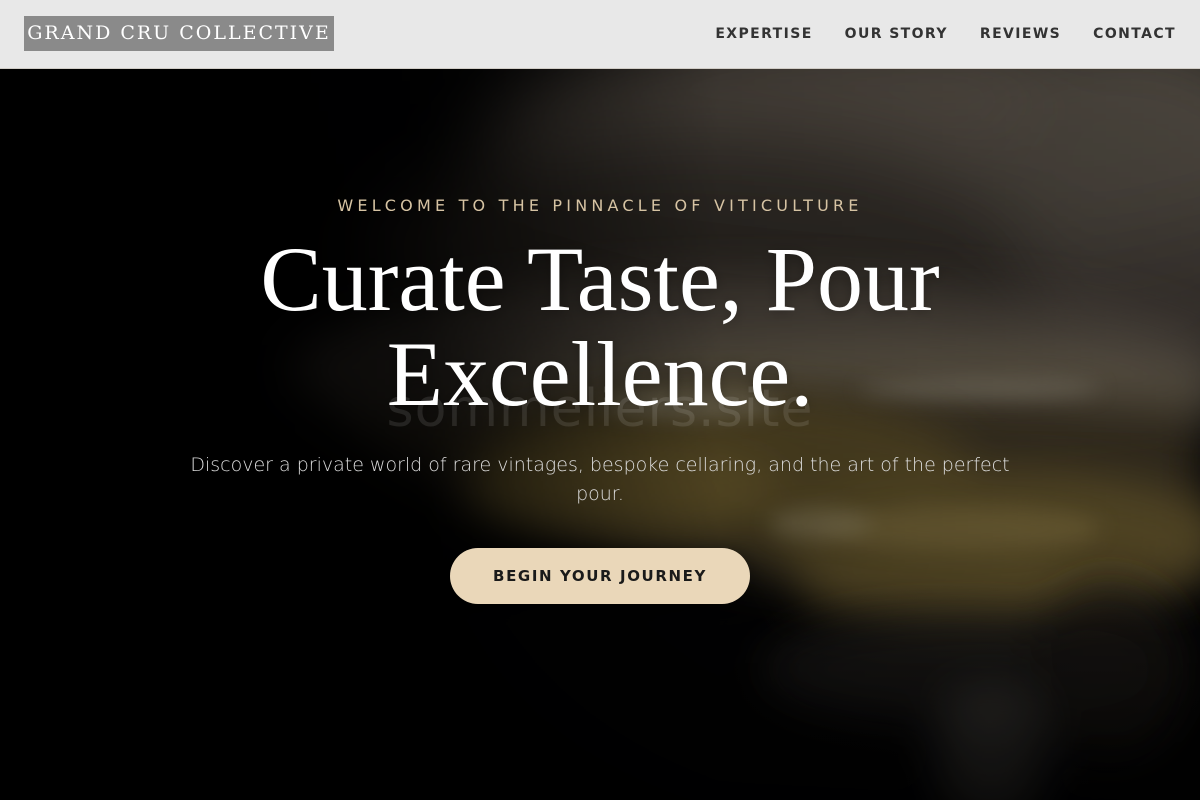 The height and width of the screenshot is (800, 1200). I want to click on begin-journey-button: BEGIN YOUR JOURNEY, so click(600, 576).